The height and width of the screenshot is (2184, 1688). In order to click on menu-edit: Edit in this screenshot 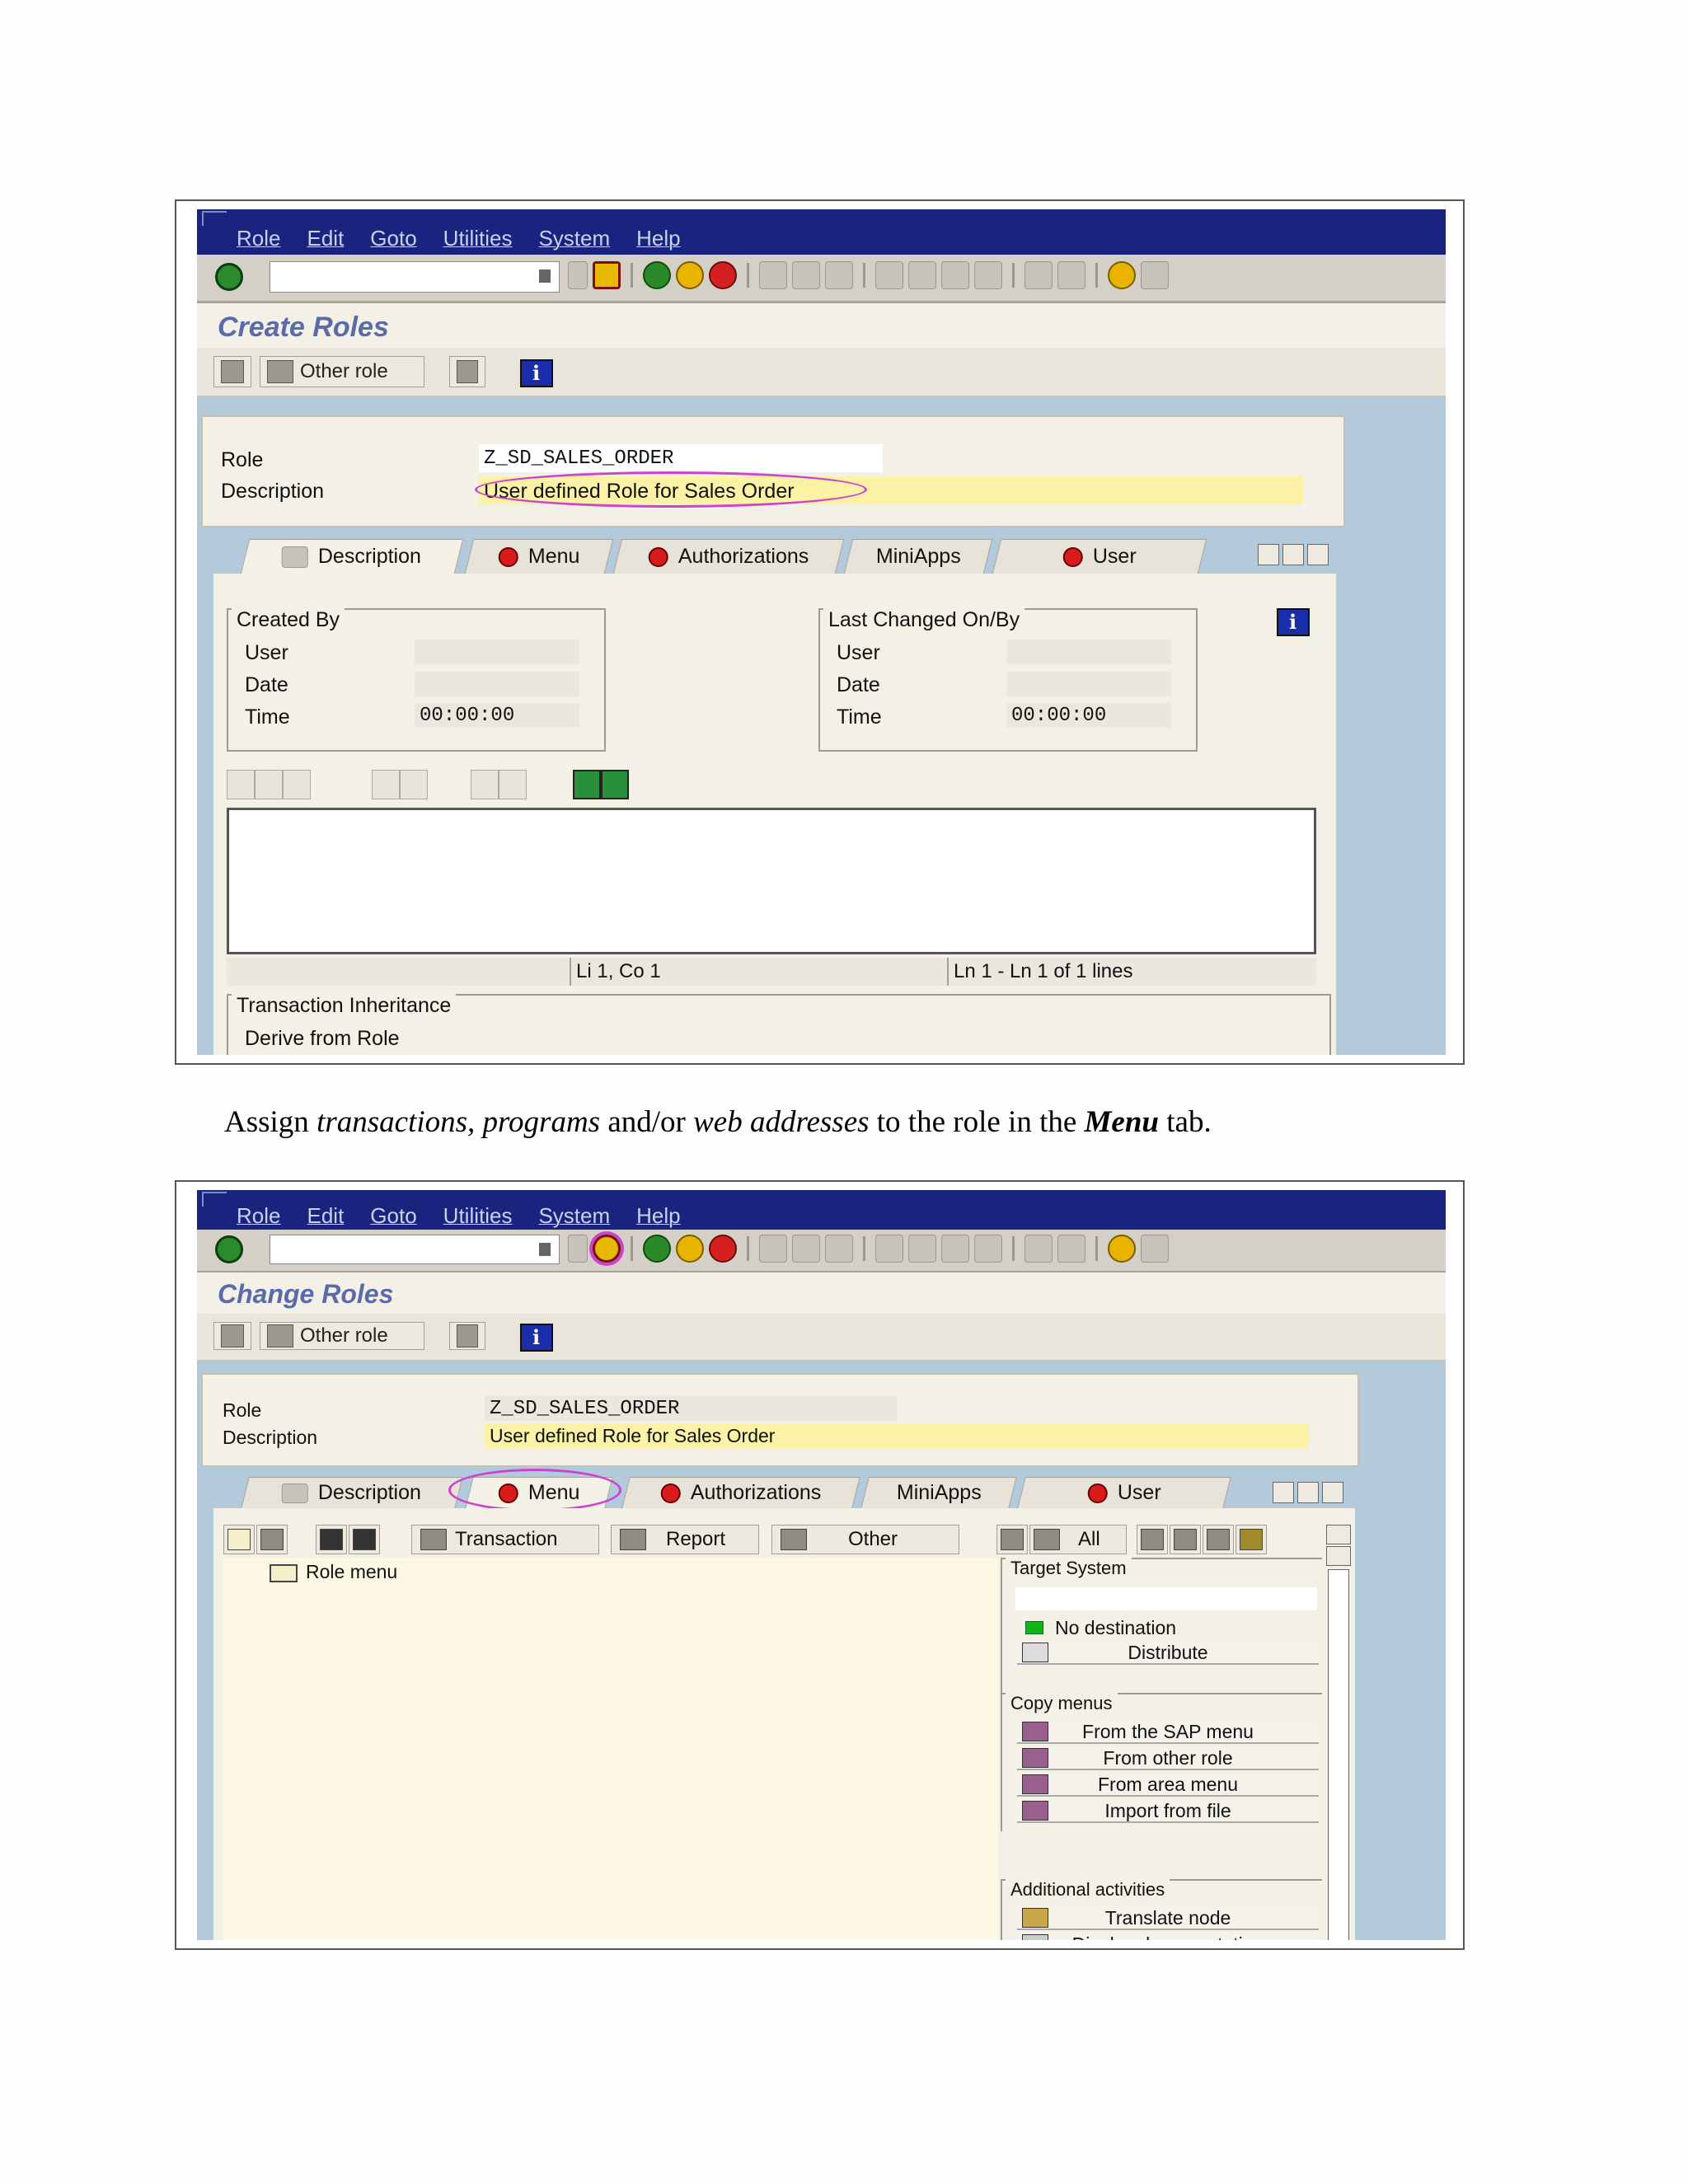, I will do `click(325, 238)`.